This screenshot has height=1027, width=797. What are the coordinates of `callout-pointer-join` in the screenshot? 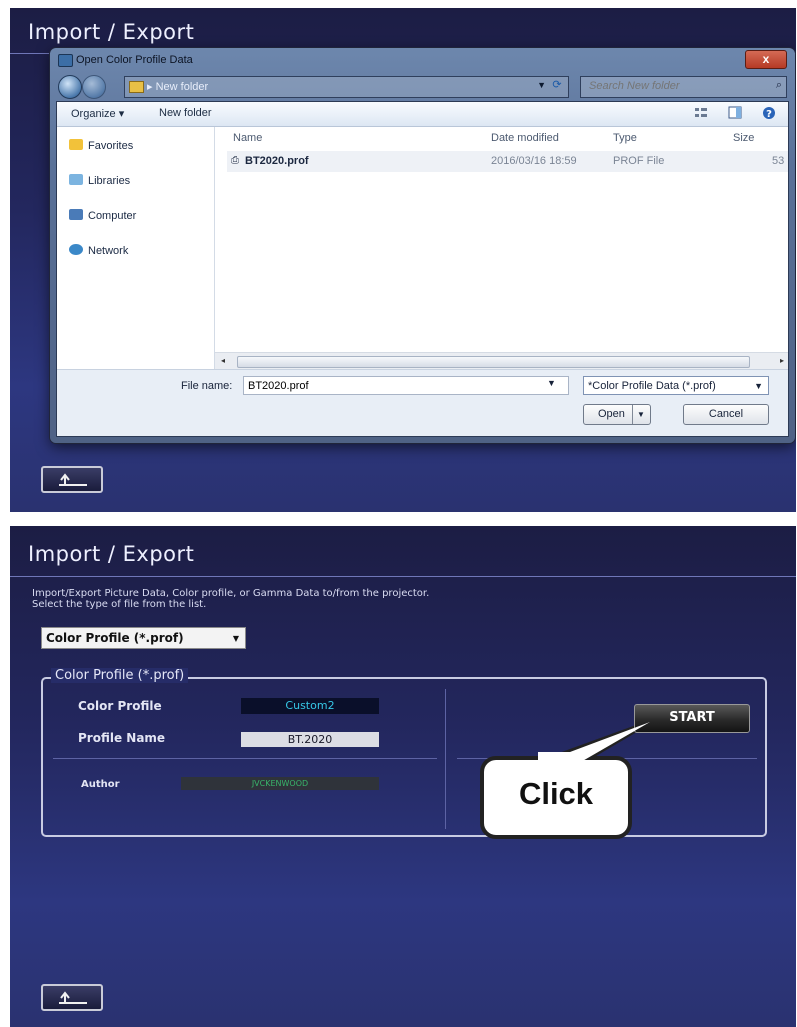 It's located at (594, 746).